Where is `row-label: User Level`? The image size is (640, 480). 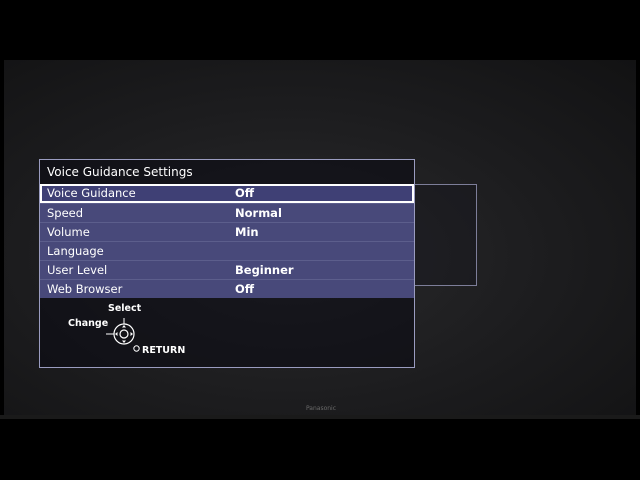 row-label: User Level is located at coordinates (77, 270).